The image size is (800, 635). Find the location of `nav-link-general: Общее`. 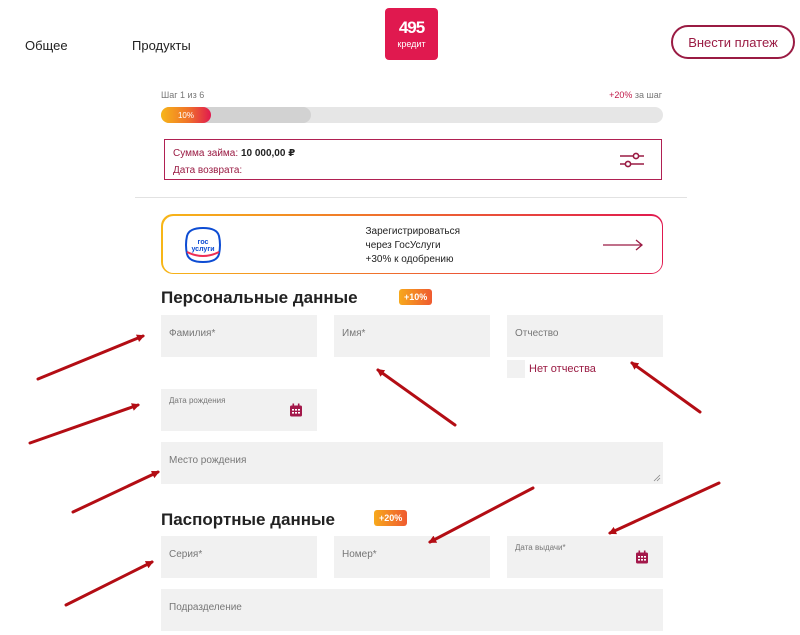

nav-link-general: Общее is located at coordinates (46, 45).